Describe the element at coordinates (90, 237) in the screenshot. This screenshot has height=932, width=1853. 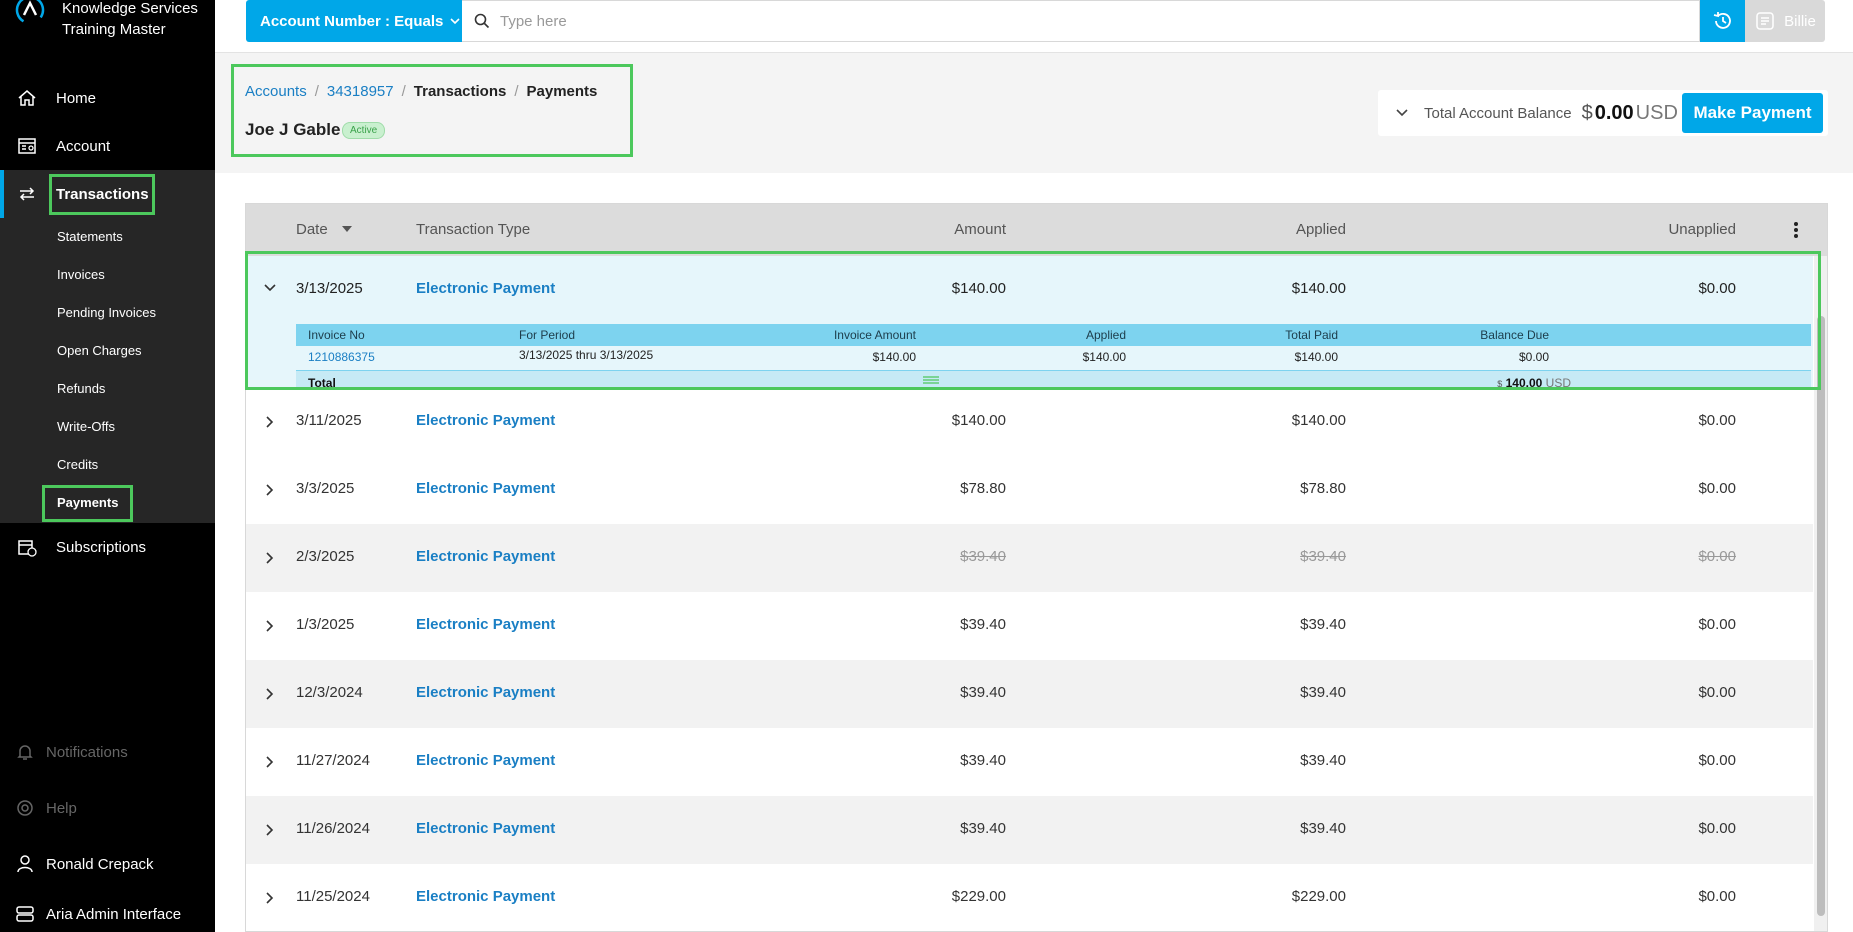
I see `submenu-item-statements: Statements` at that location.